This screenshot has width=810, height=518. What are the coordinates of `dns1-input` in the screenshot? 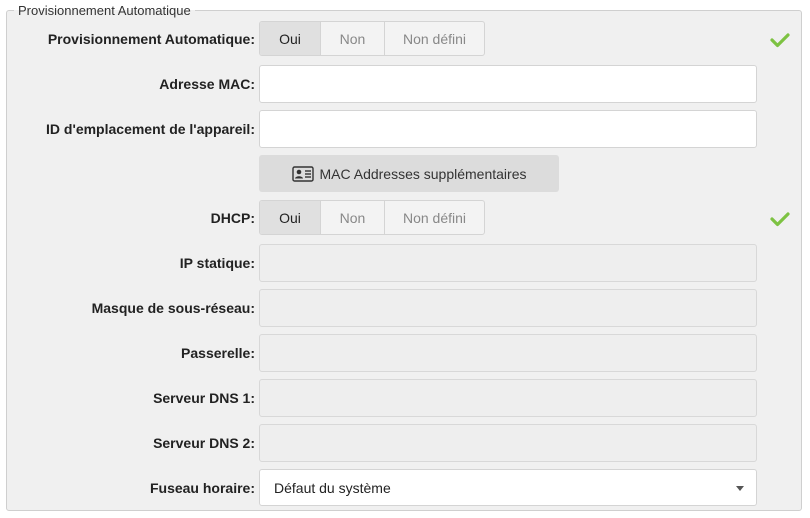 It's located at (508, 398).